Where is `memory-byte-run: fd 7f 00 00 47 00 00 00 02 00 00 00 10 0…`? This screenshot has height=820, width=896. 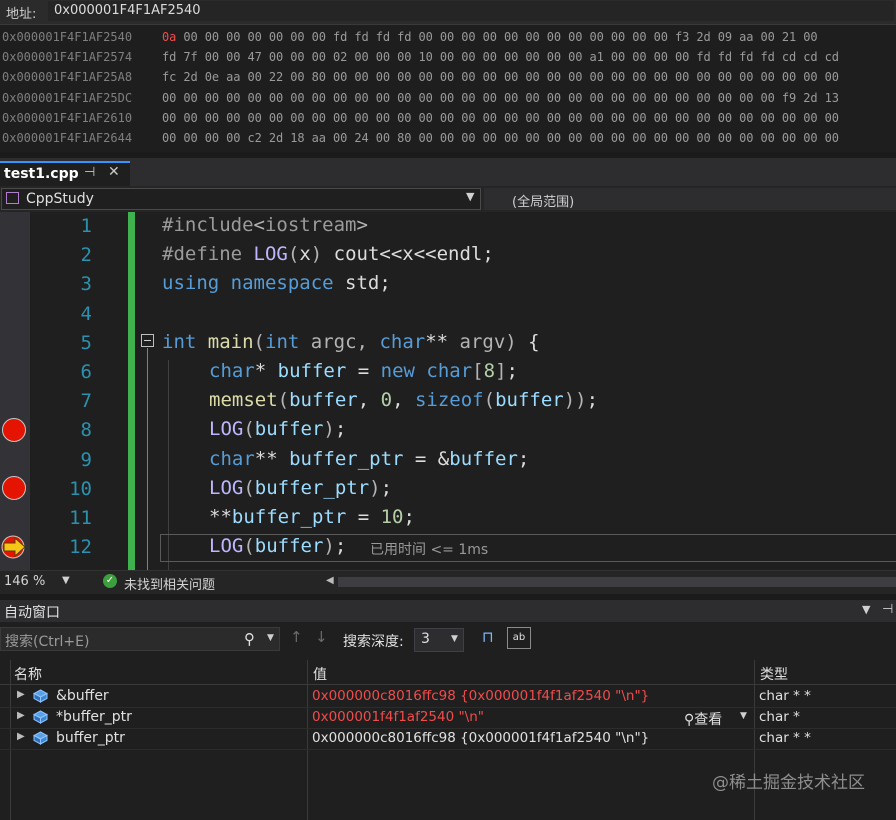
memory-byte-run: fd 7f 00 00 47 00 00 00 02 00 00 00 10 0… is located at coordinates (500, 57).